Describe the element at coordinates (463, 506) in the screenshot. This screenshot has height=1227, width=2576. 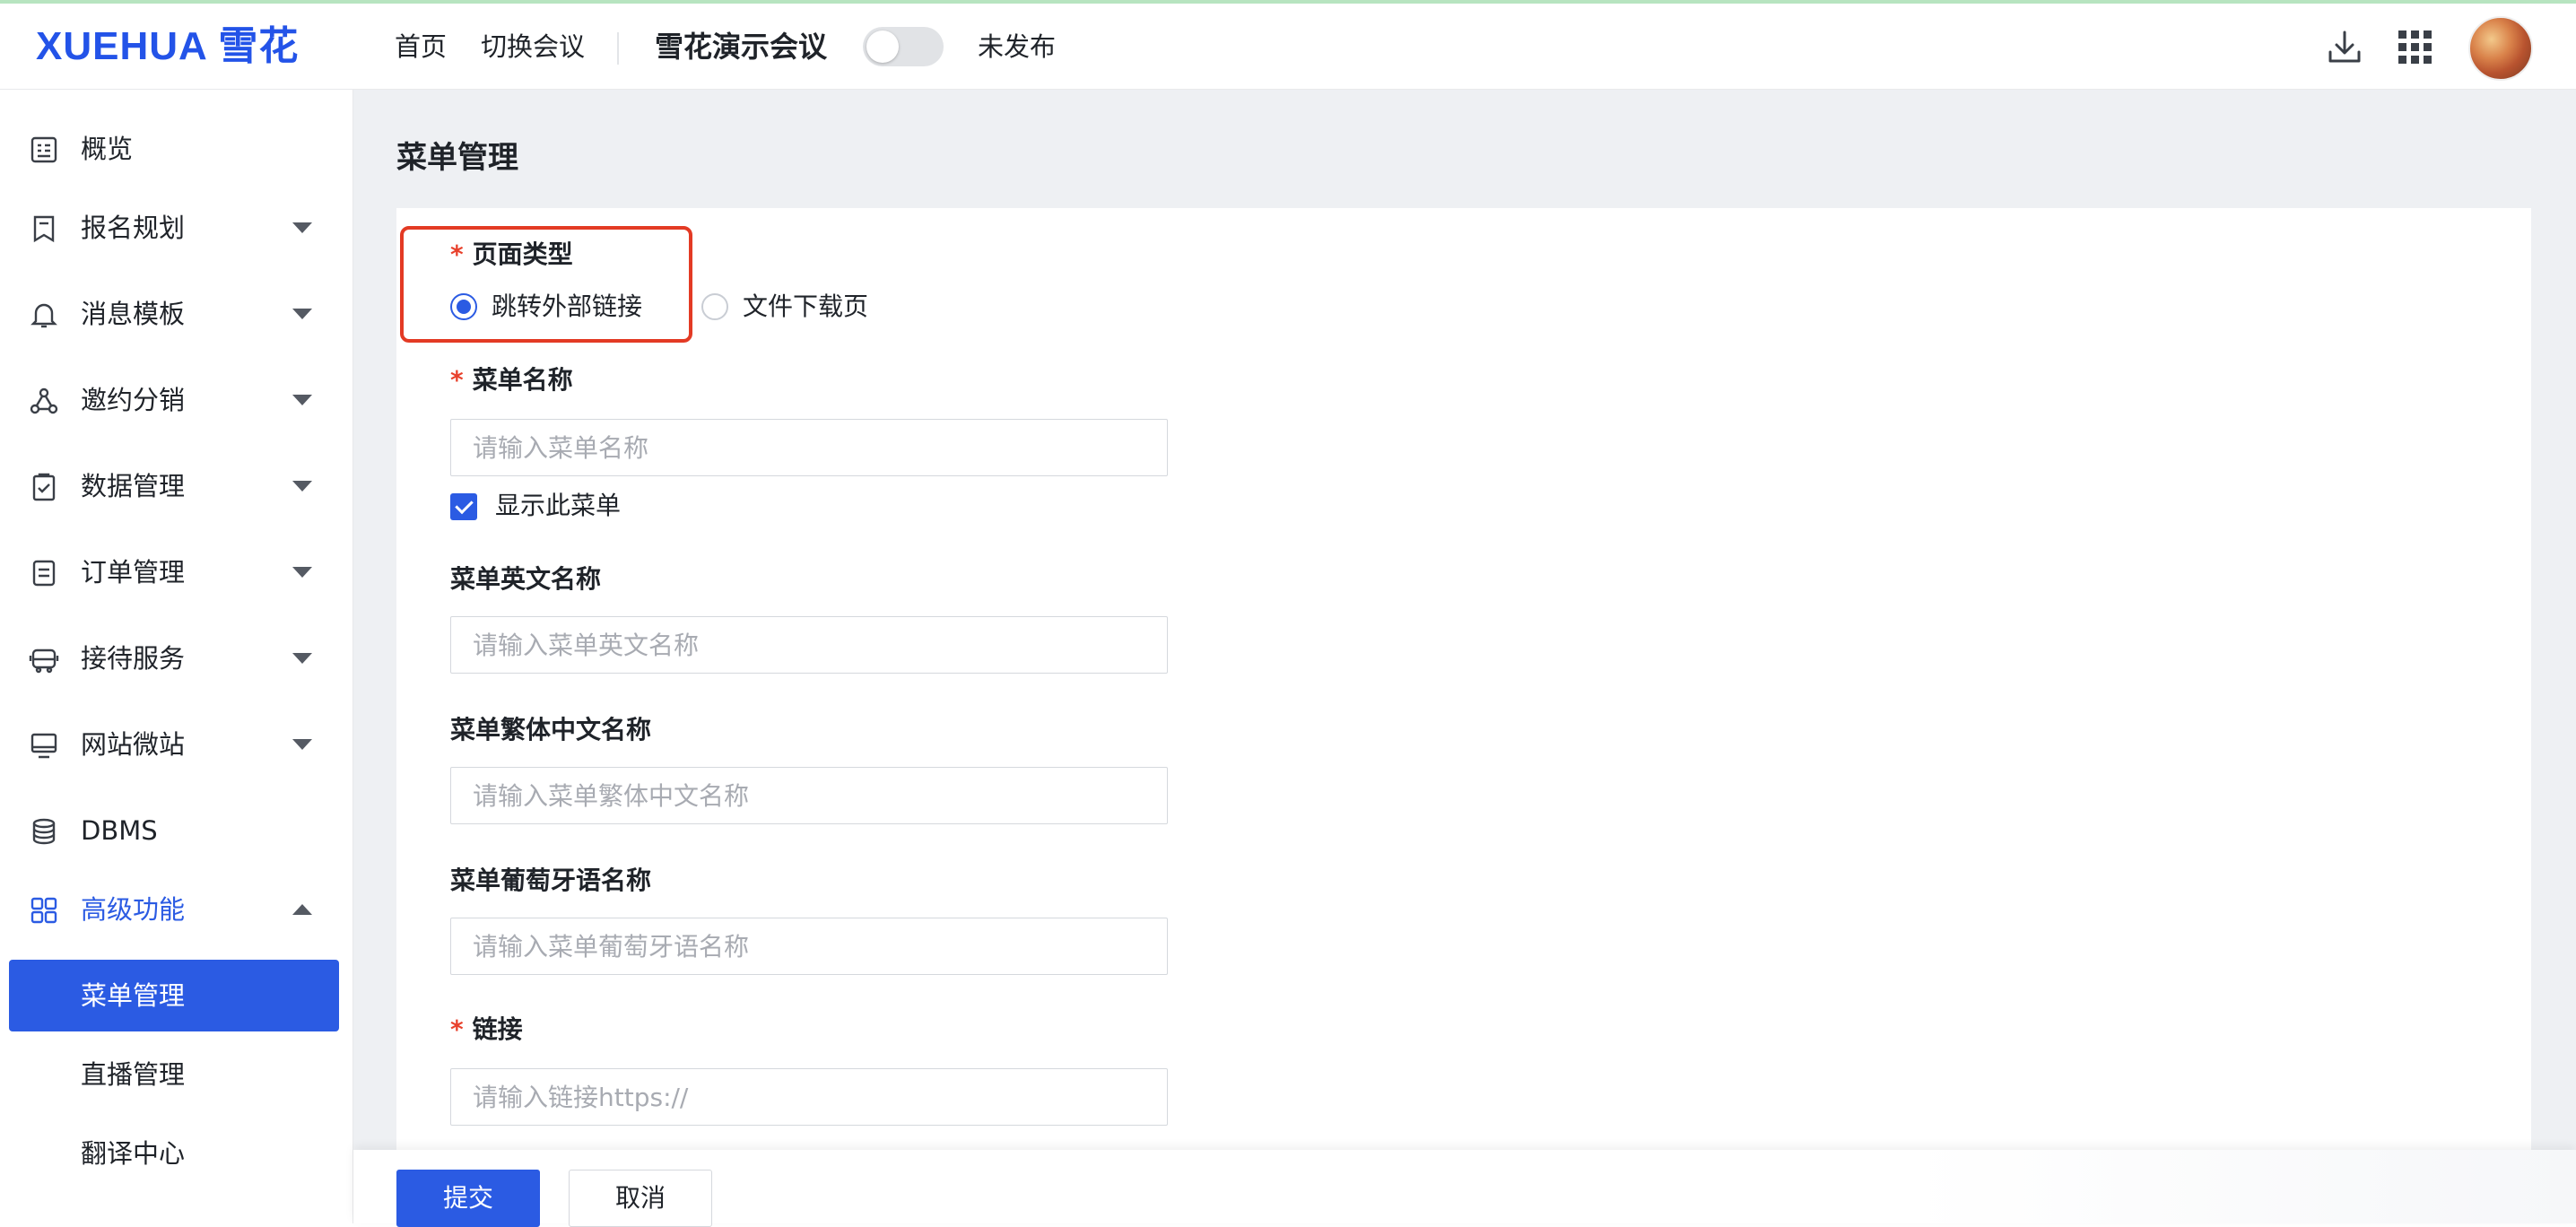
I see `checkbox-checked-icon` at that location.